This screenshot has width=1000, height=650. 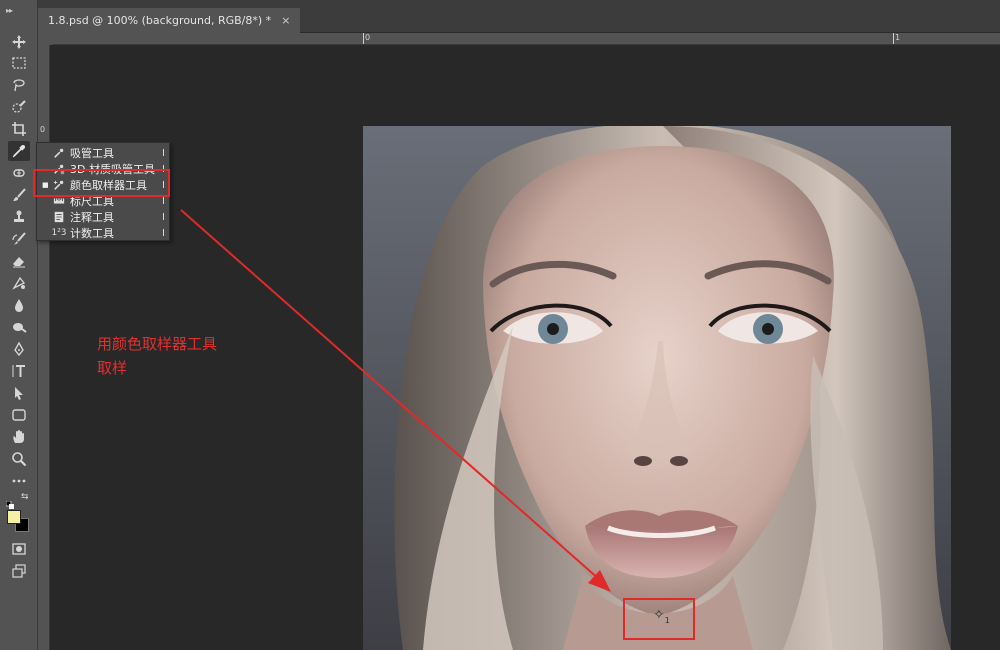 I want to click on eyedropper-tool-icon, so click(x=19, y=151).